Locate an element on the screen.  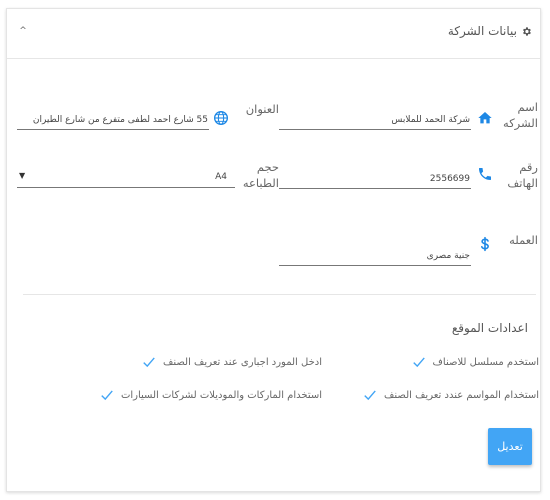
phone-icon is located at coordinates (485, 174).